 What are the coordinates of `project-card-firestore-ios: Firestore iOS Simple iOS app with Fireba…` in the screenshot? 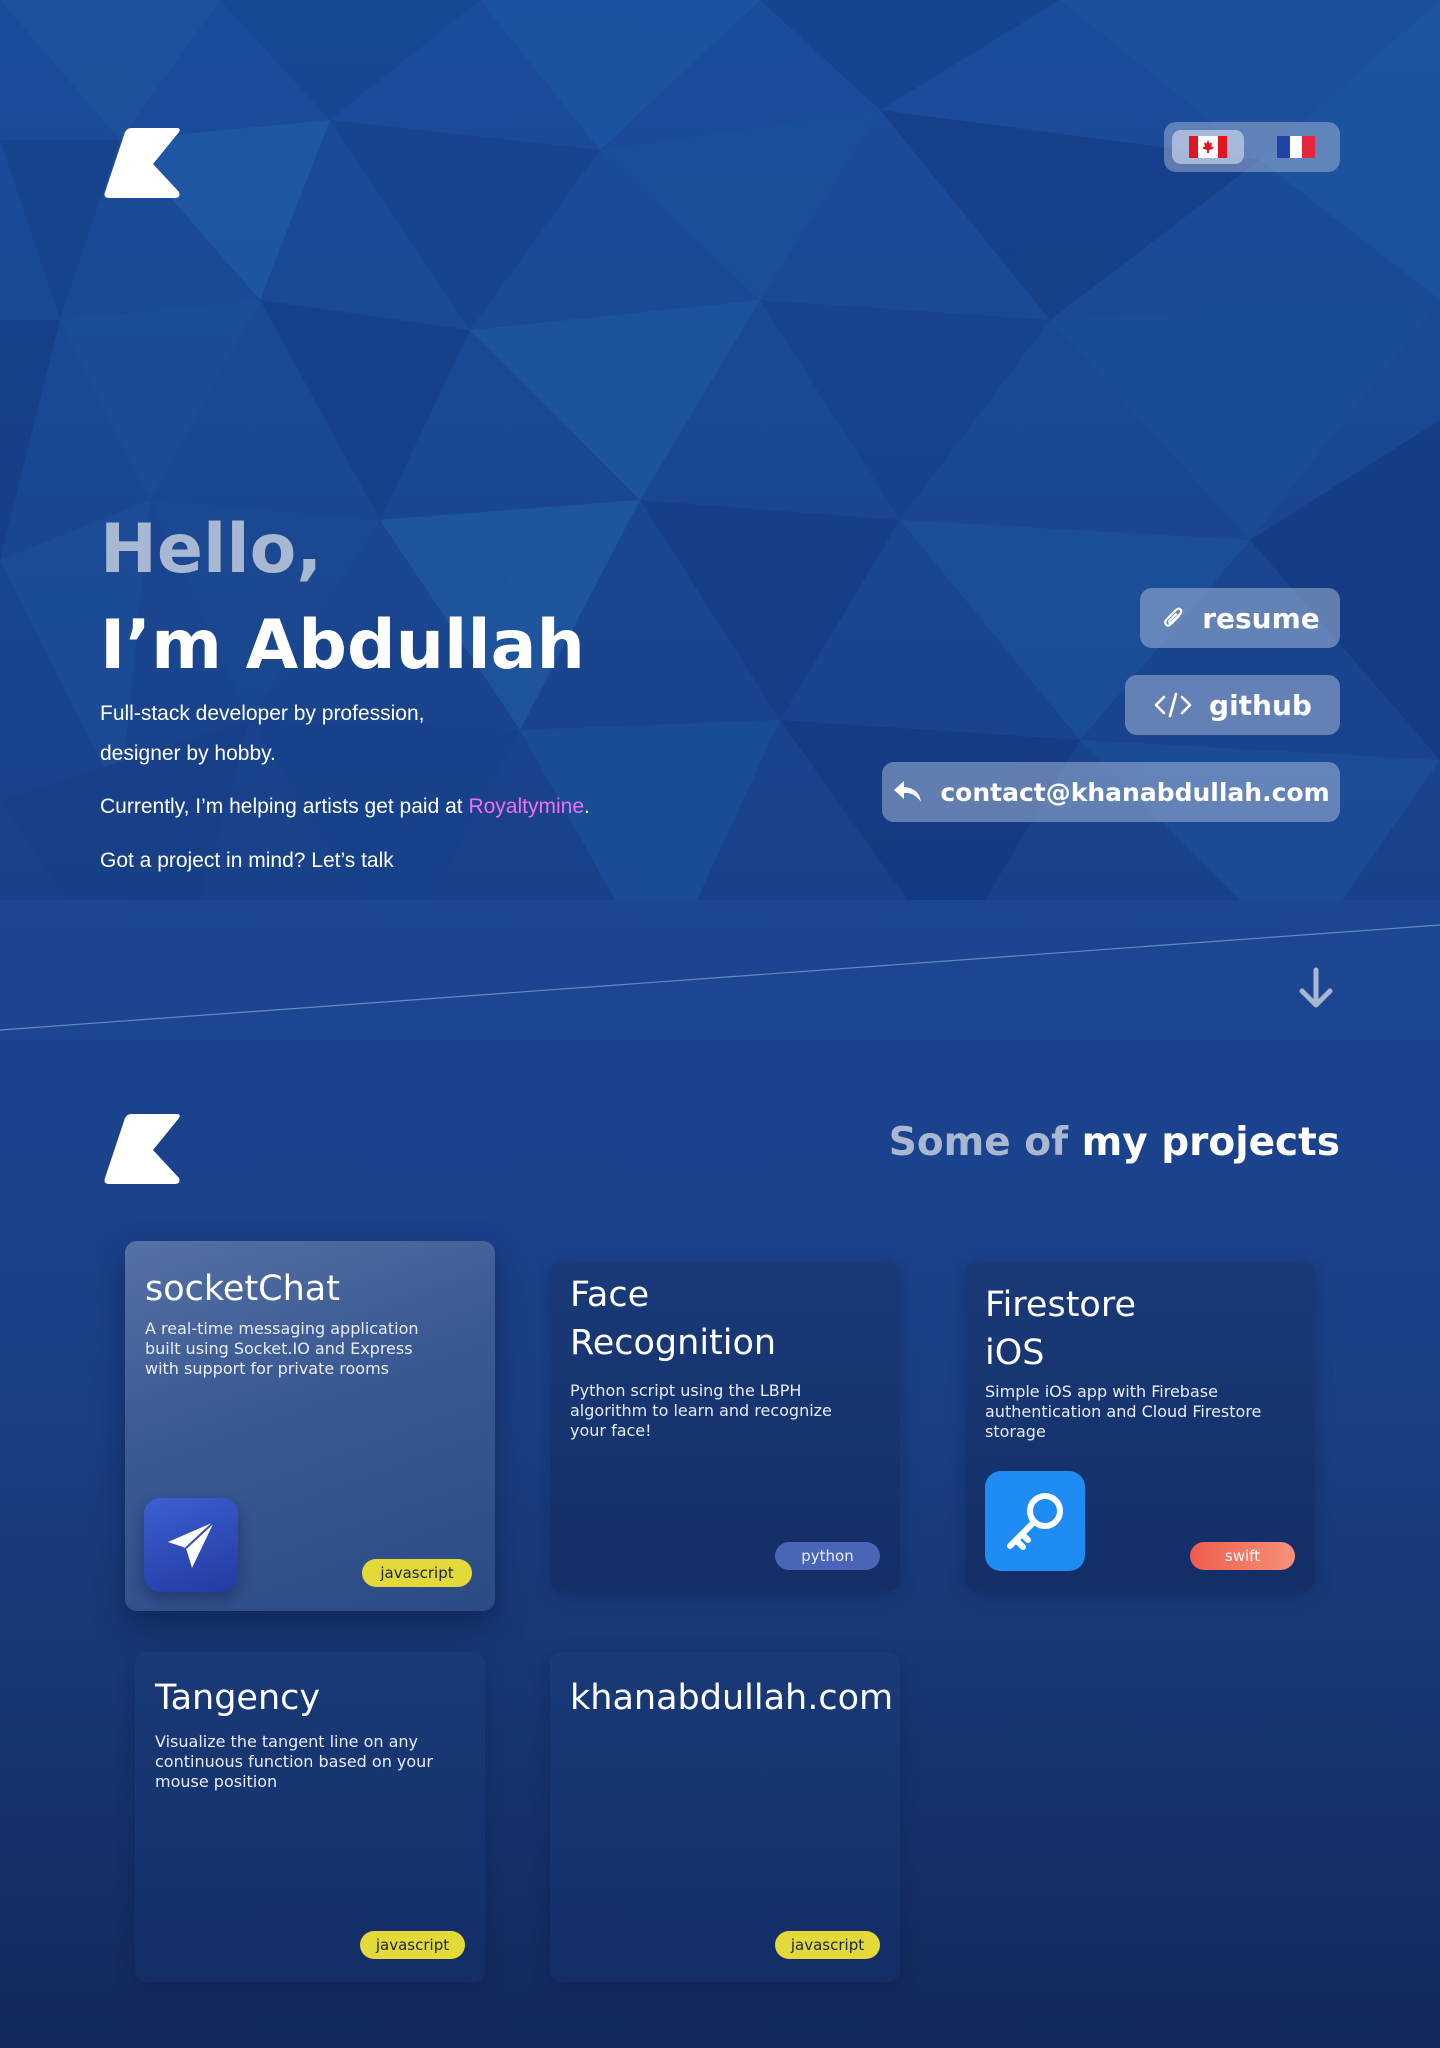 It's located at (1140, 1426).